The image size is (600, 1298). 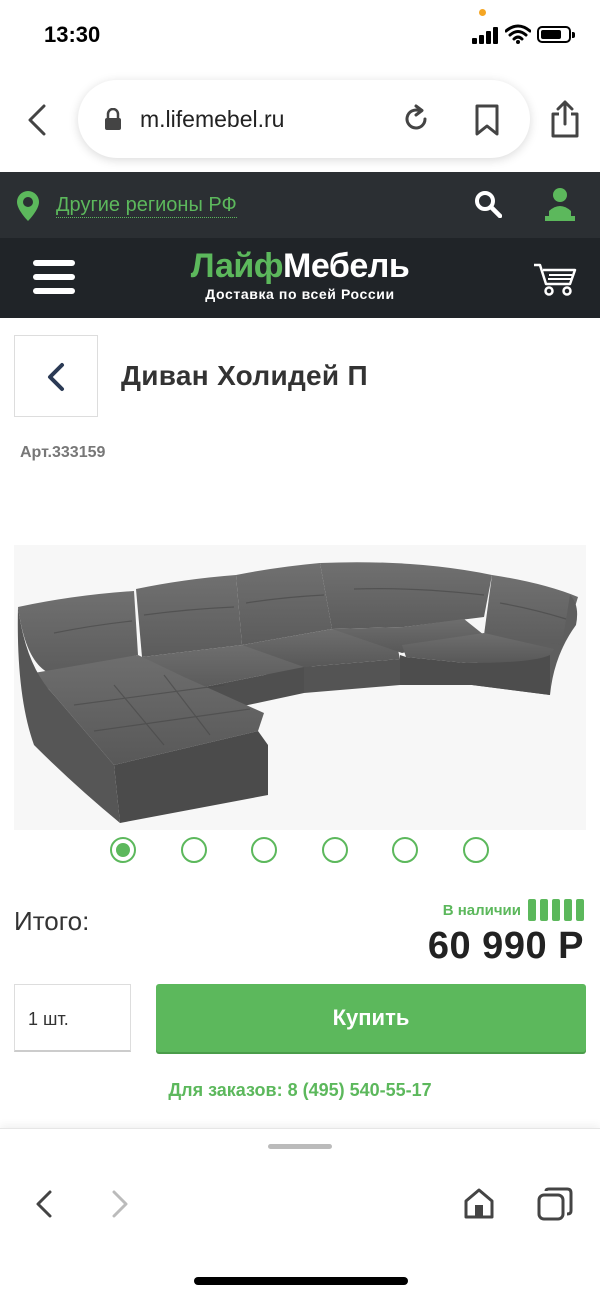 I want to click on region-link: Другие регионы РФ, so click(x=146, y=206).